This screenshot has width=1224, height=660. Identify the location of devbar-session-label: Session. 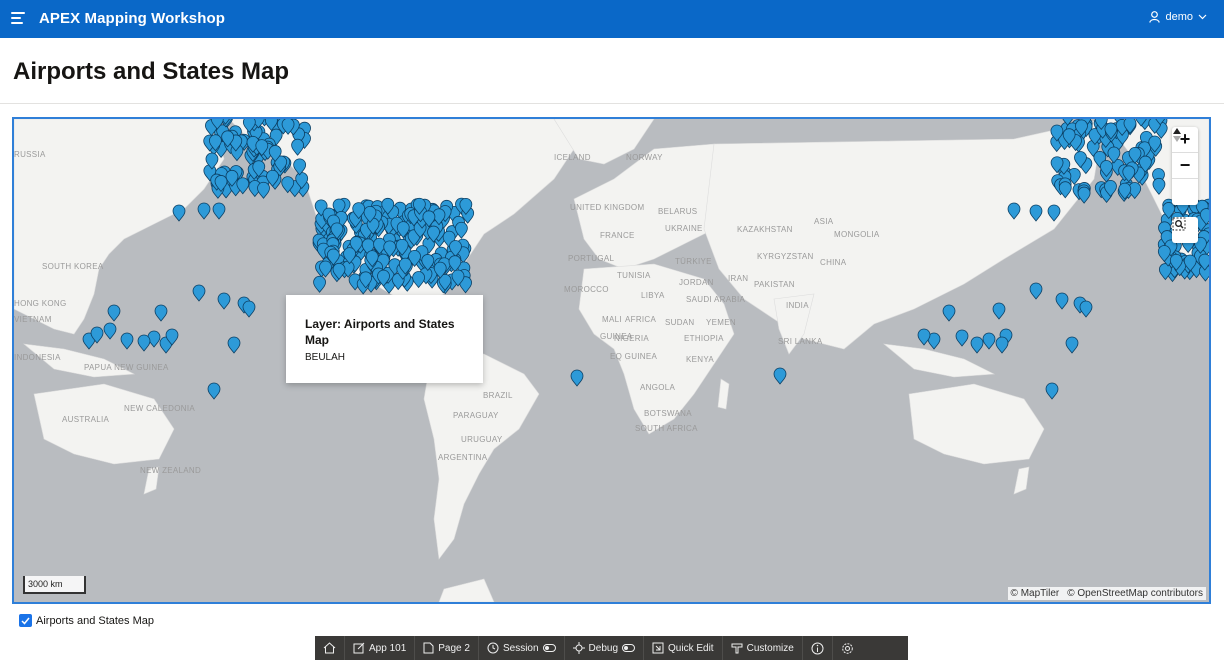
(520, 648).